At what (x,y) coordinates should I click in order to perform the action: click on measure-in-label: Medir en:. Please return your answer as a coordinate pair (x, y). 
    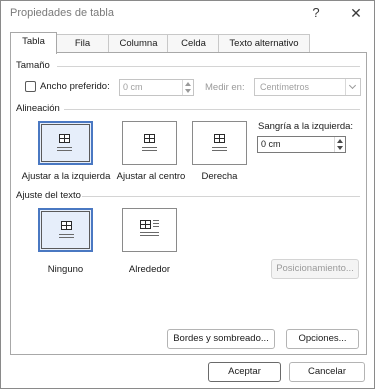
    Looking at the image, I should click on (225, 87).